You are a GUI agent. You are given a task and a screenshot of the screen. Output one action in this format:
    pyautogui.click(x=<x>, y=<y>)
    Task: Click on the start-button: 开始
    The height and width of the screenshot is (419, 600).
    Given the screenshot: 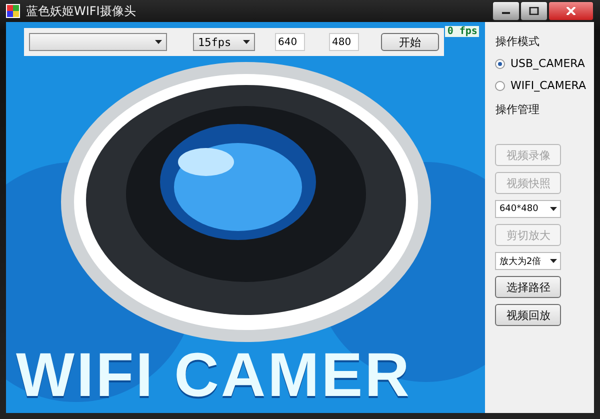 What is the action you would take?
    pyautogui.click(x=410, y=42)
    